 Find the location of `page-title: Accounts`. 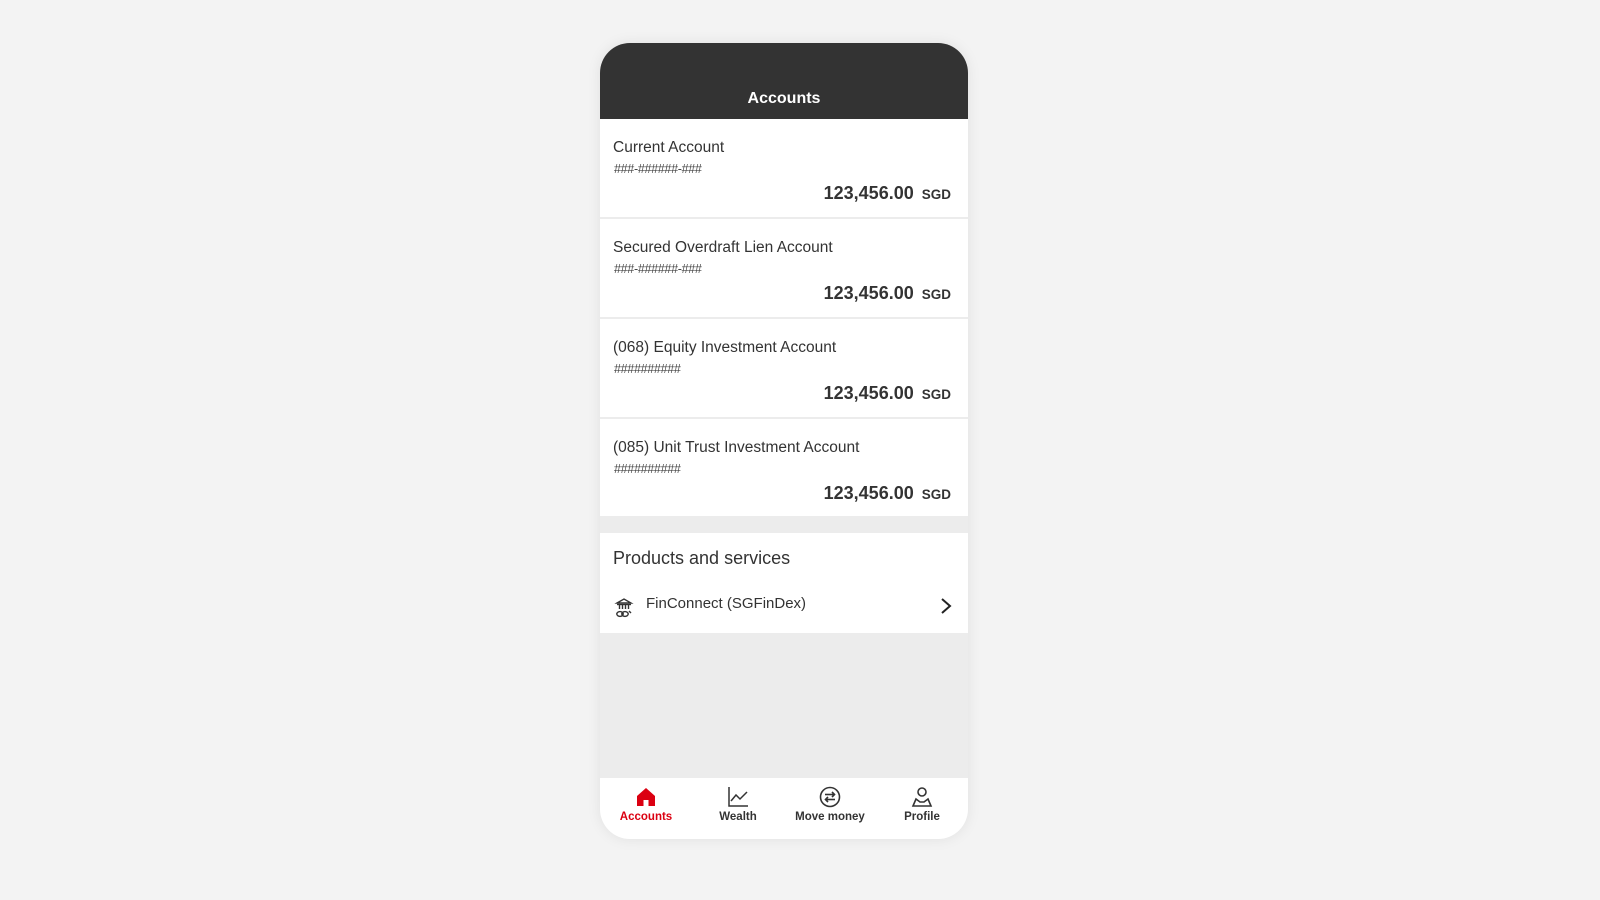

page-title: Accounts is located at coordinates (784, 98).